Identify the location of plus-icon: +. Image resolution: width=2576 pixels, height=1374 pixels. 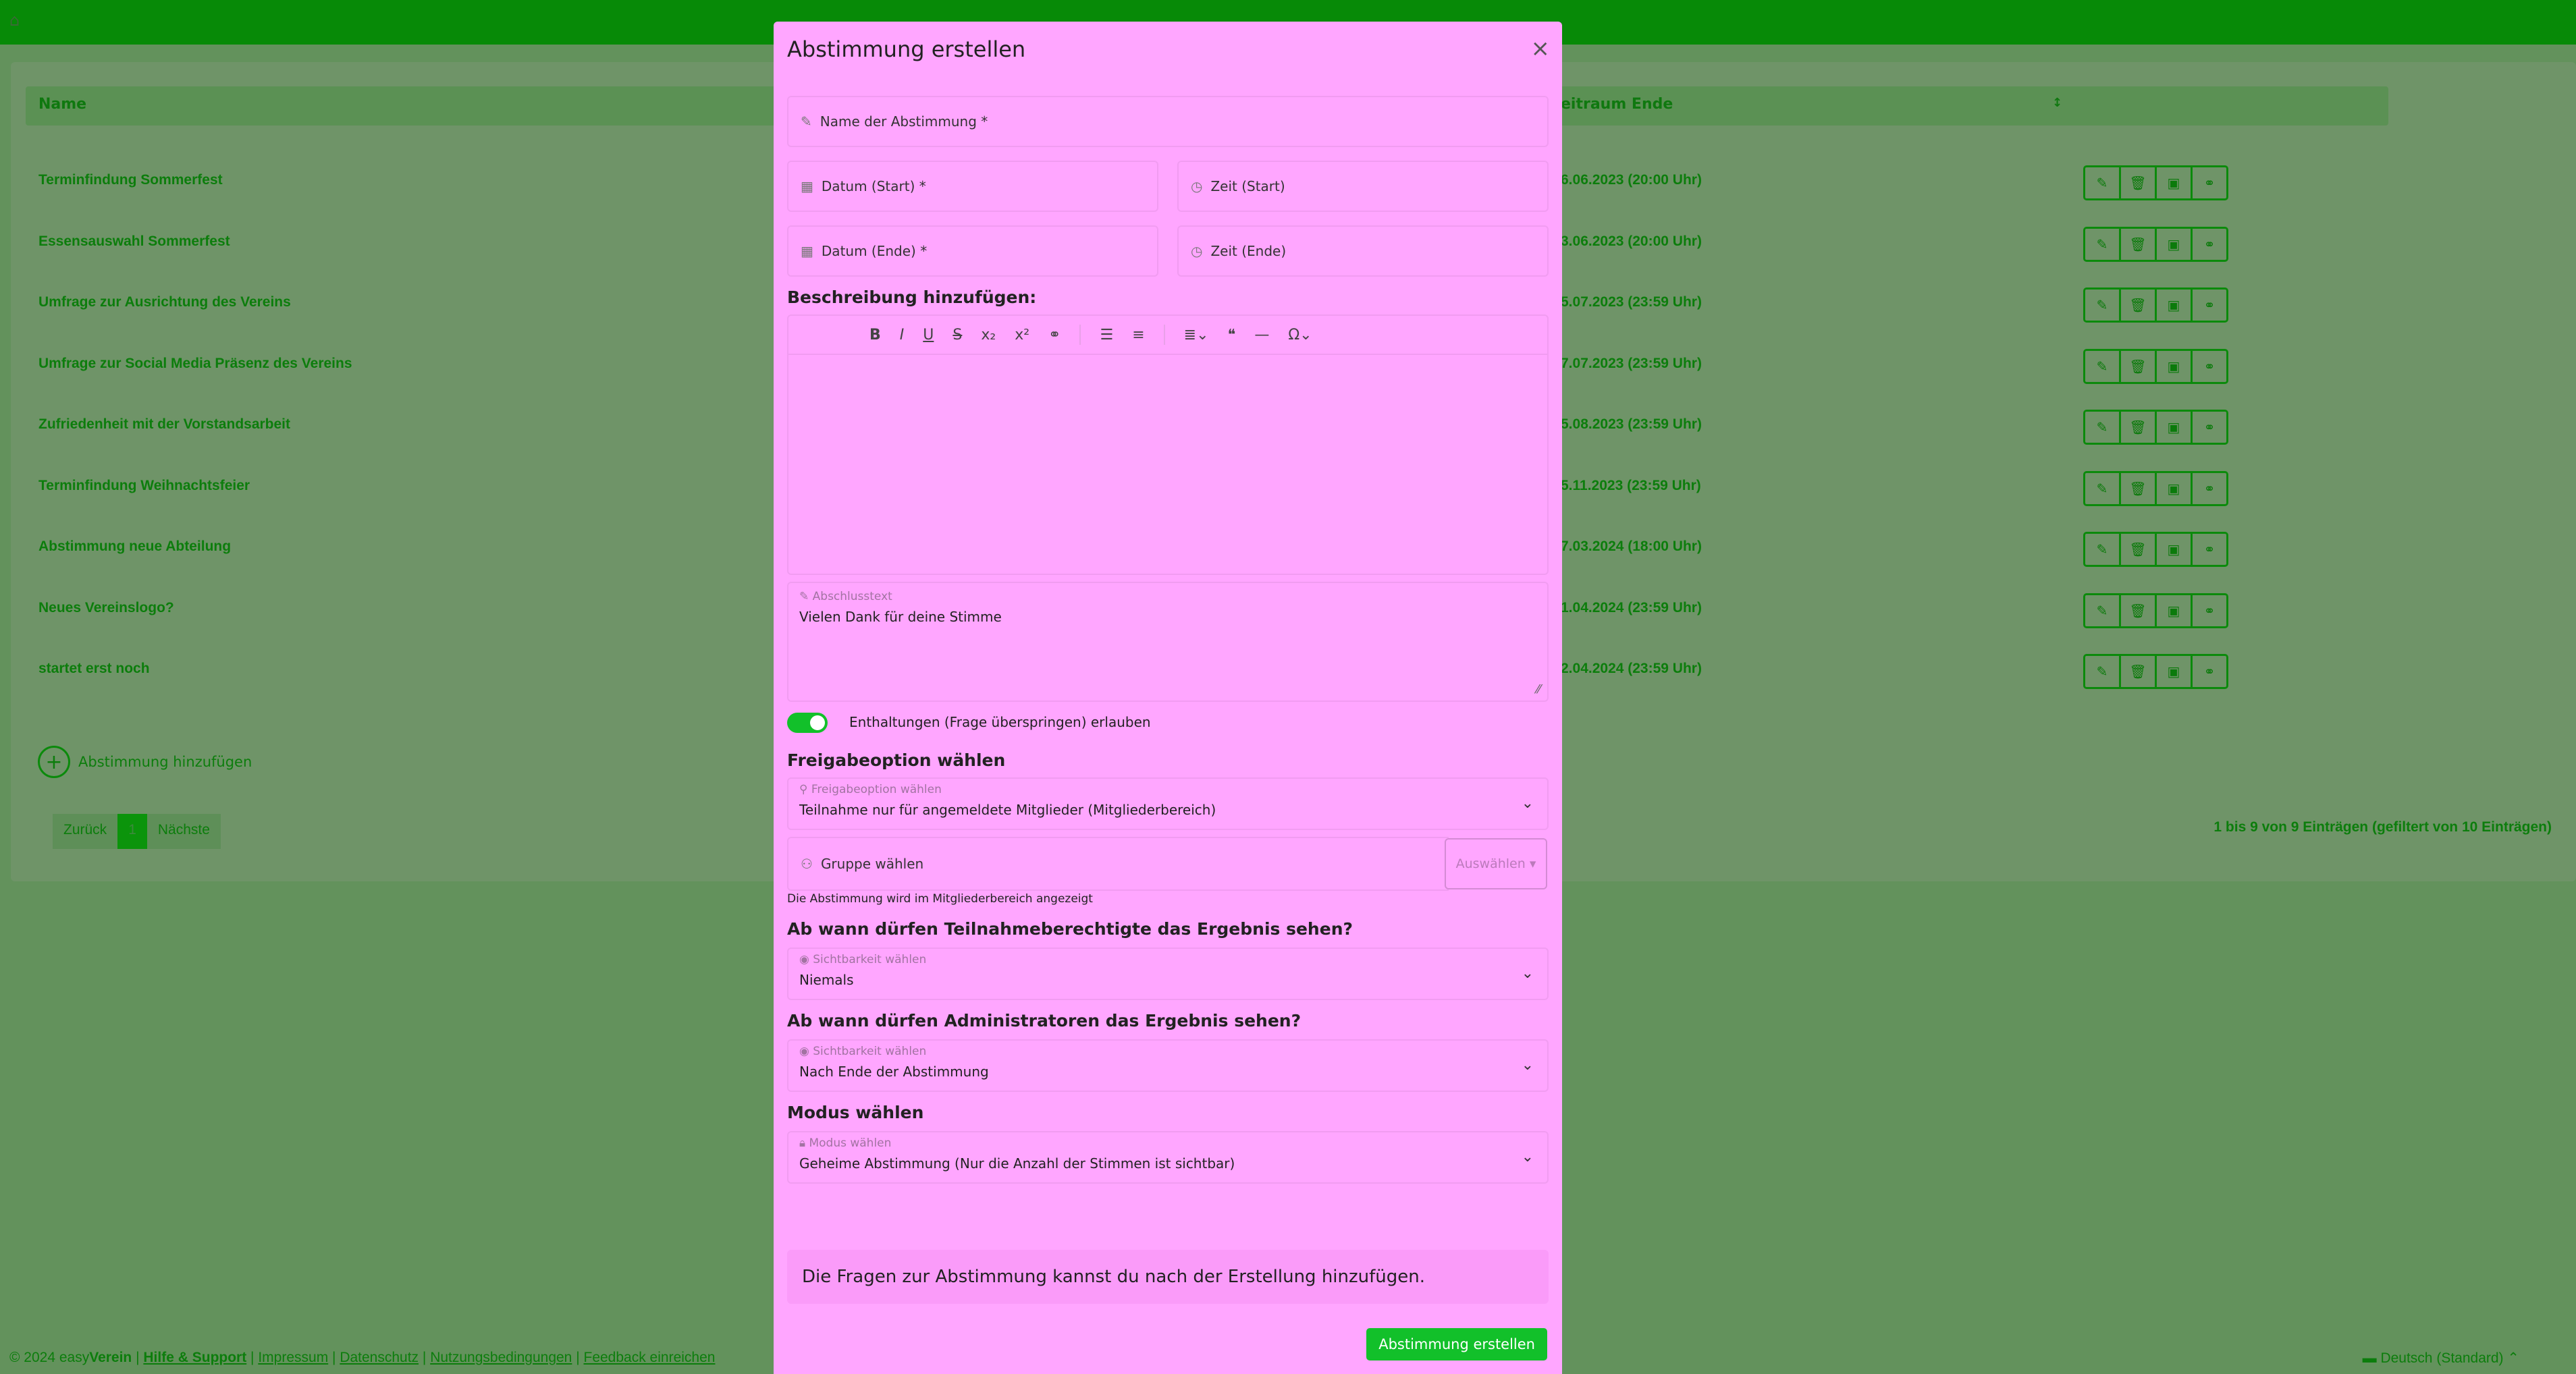
(54, 762).